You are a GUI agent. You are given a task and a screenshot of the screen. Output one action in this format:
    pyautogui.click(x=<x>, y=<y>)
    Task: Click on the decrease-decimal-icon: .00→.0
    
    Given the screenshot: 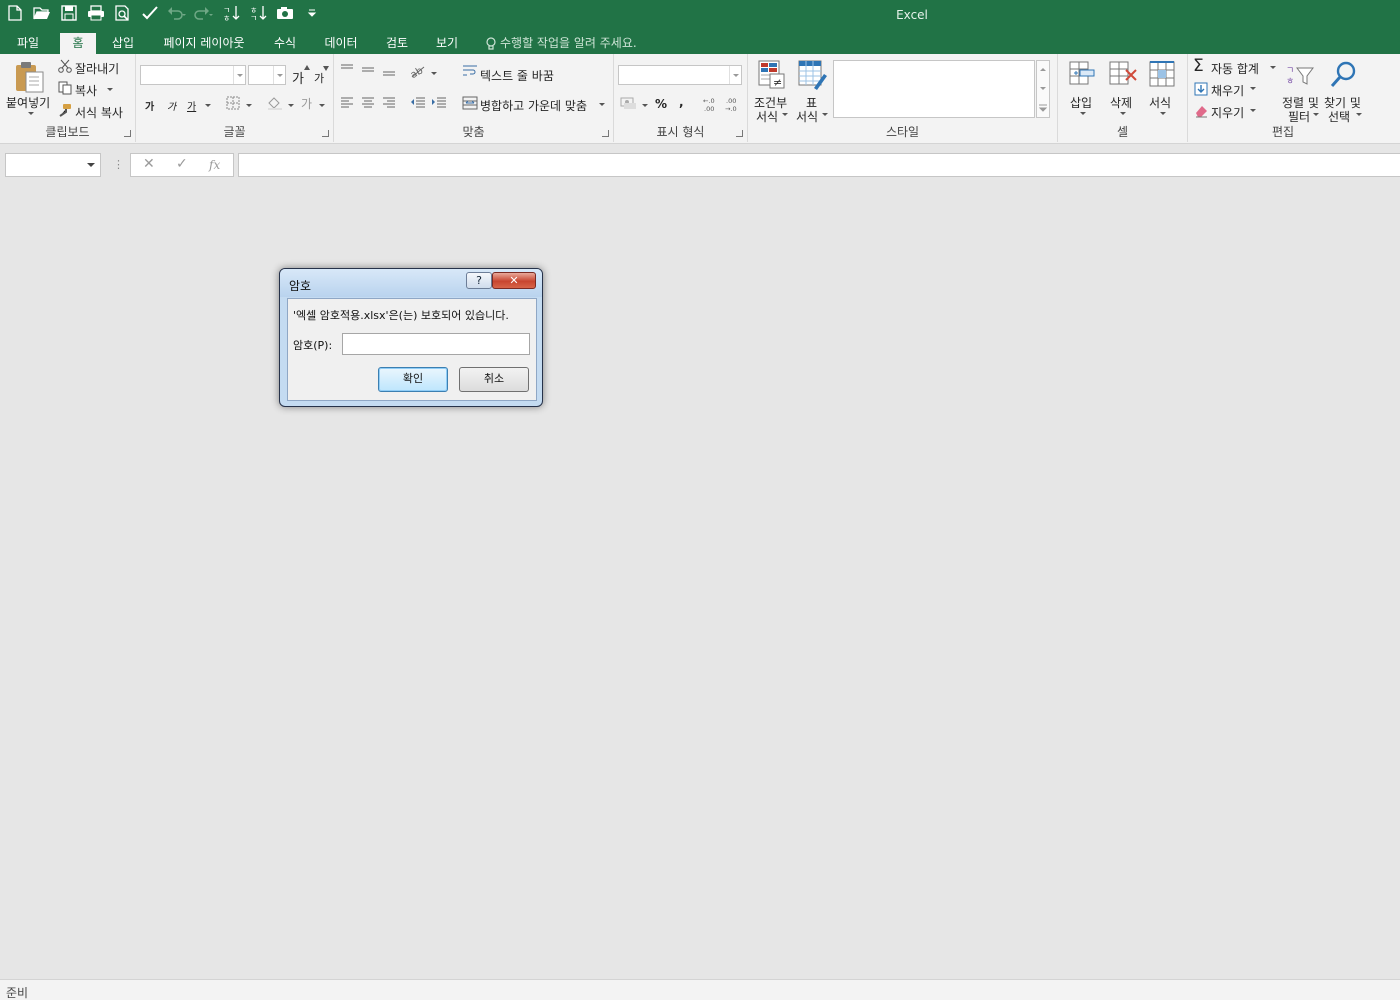 What is the action you would take?
    pyautogui.click(x=733, y=104)
    